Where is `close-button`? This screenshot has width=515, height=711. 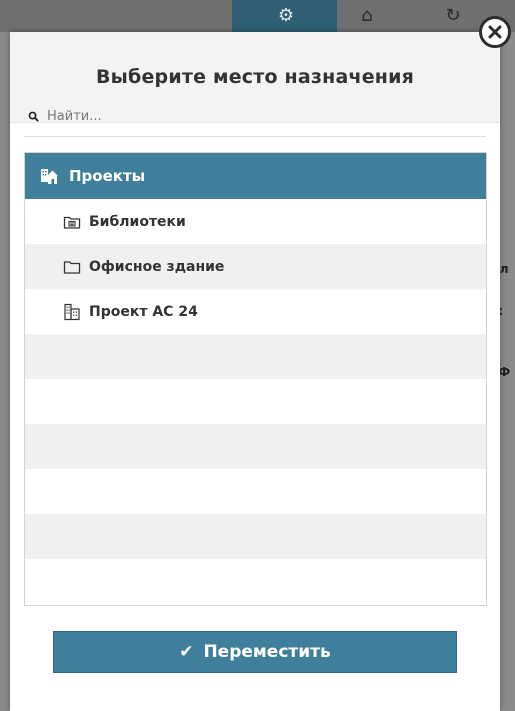 close-button is located at coordinates (495, 32).